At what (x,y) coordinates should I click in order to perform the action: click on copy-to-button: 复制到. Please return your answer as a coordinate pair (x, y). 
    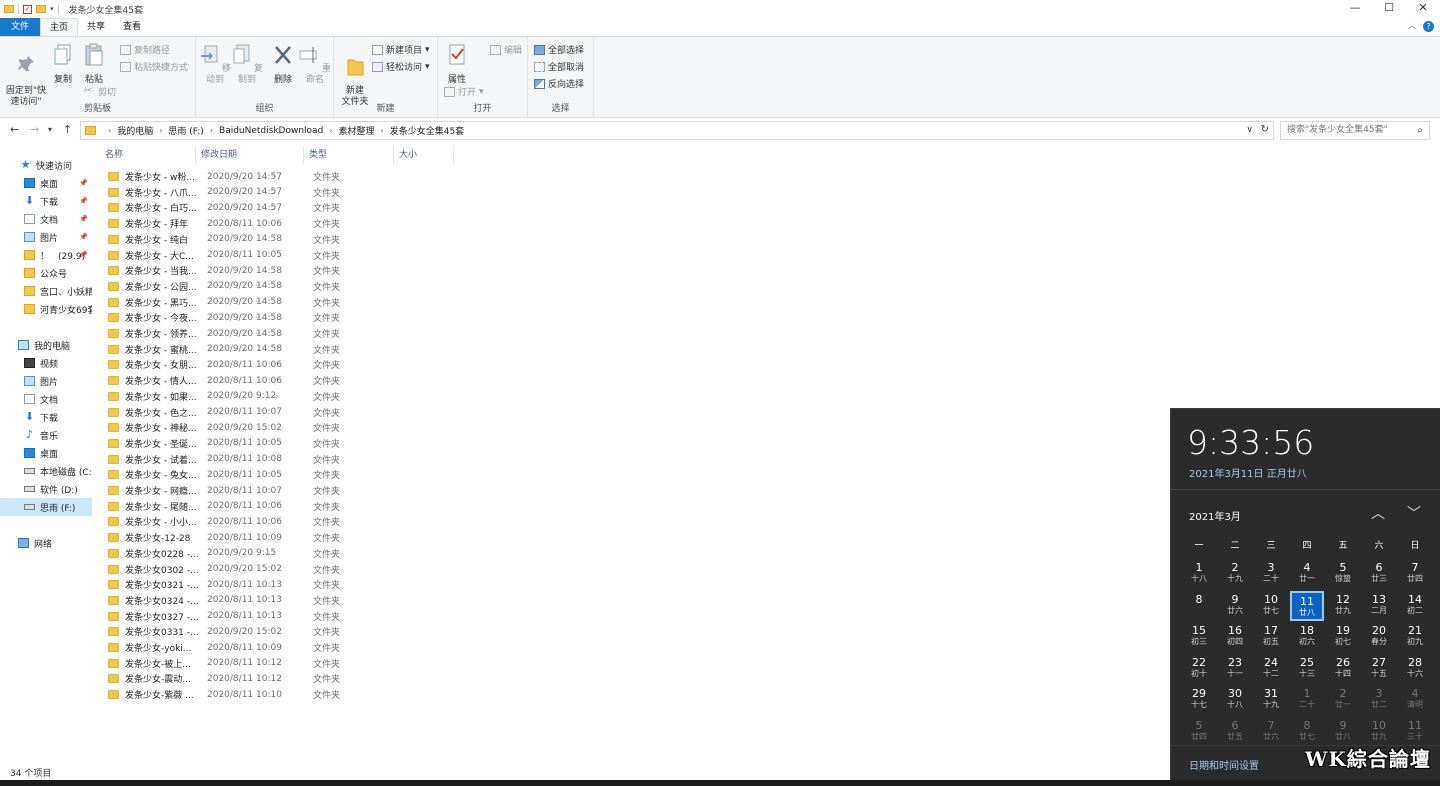
    Looking at the image, I should click on (247, 64).